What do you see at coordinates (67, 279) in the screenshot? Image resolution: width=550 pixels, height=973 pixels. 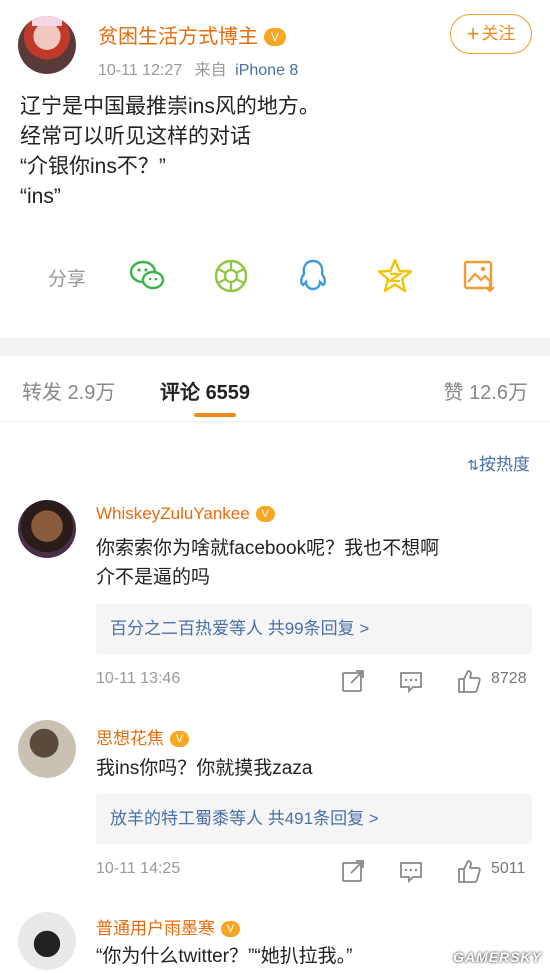 I see `share-label: 分享` at bounding box center [67, 279].